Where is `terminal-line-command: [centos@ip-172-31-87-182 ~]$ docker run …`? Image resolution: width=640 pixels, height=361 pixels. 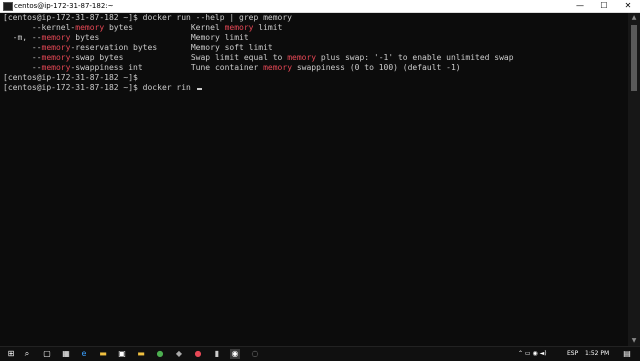 terminal-line-command: [centos@ip-172-31-87-182 ~]$ docker run … is located at coordinates (147, 17).